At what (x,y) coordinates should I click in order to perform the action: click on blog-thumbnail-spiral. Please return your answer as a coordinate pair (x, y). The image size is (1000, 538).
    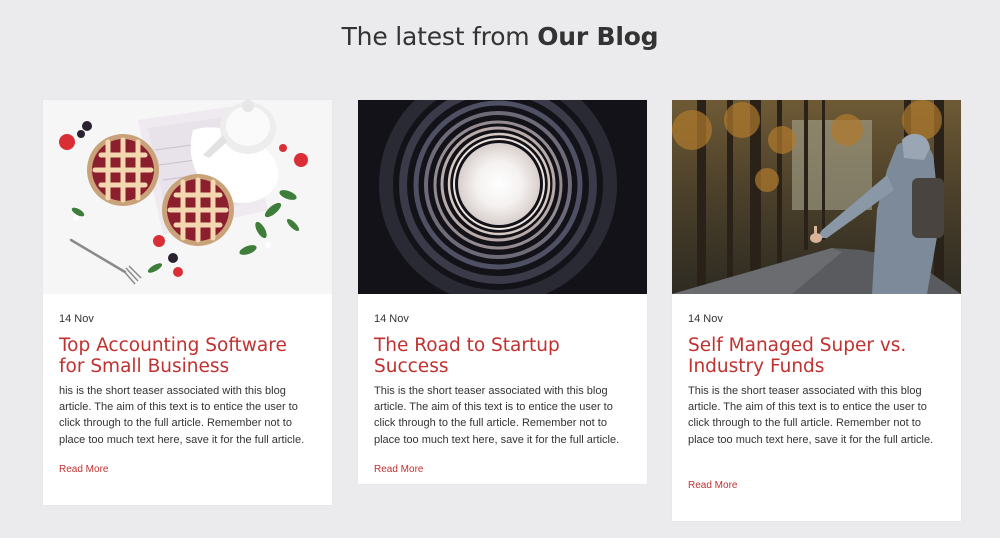
    Looking at the image, I should click on (502, 197).